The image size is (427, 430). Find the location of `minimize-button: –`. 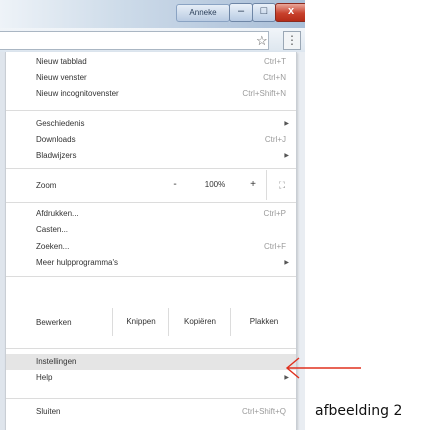

minimize-button: – is located at coordinates (241, 12).